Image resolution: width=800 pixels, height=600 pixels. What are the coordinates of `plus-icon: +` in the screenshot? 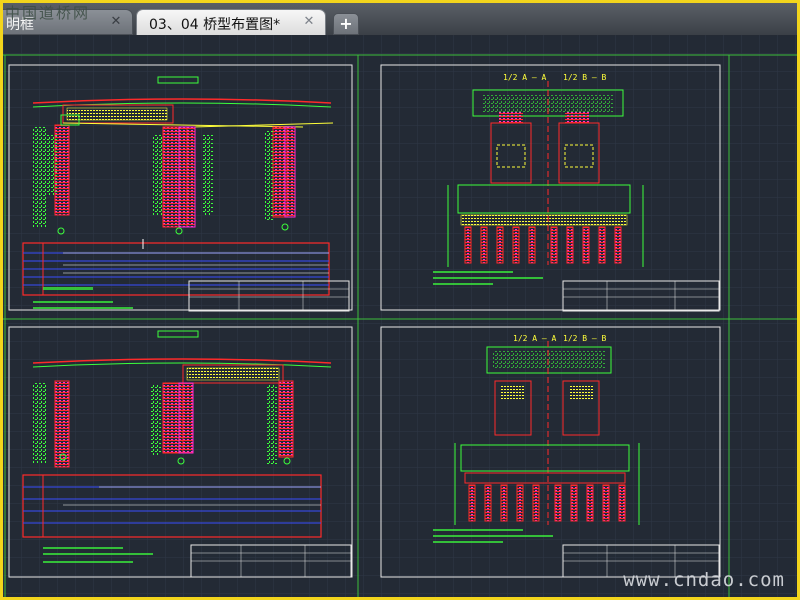 It's located at (346, 23).